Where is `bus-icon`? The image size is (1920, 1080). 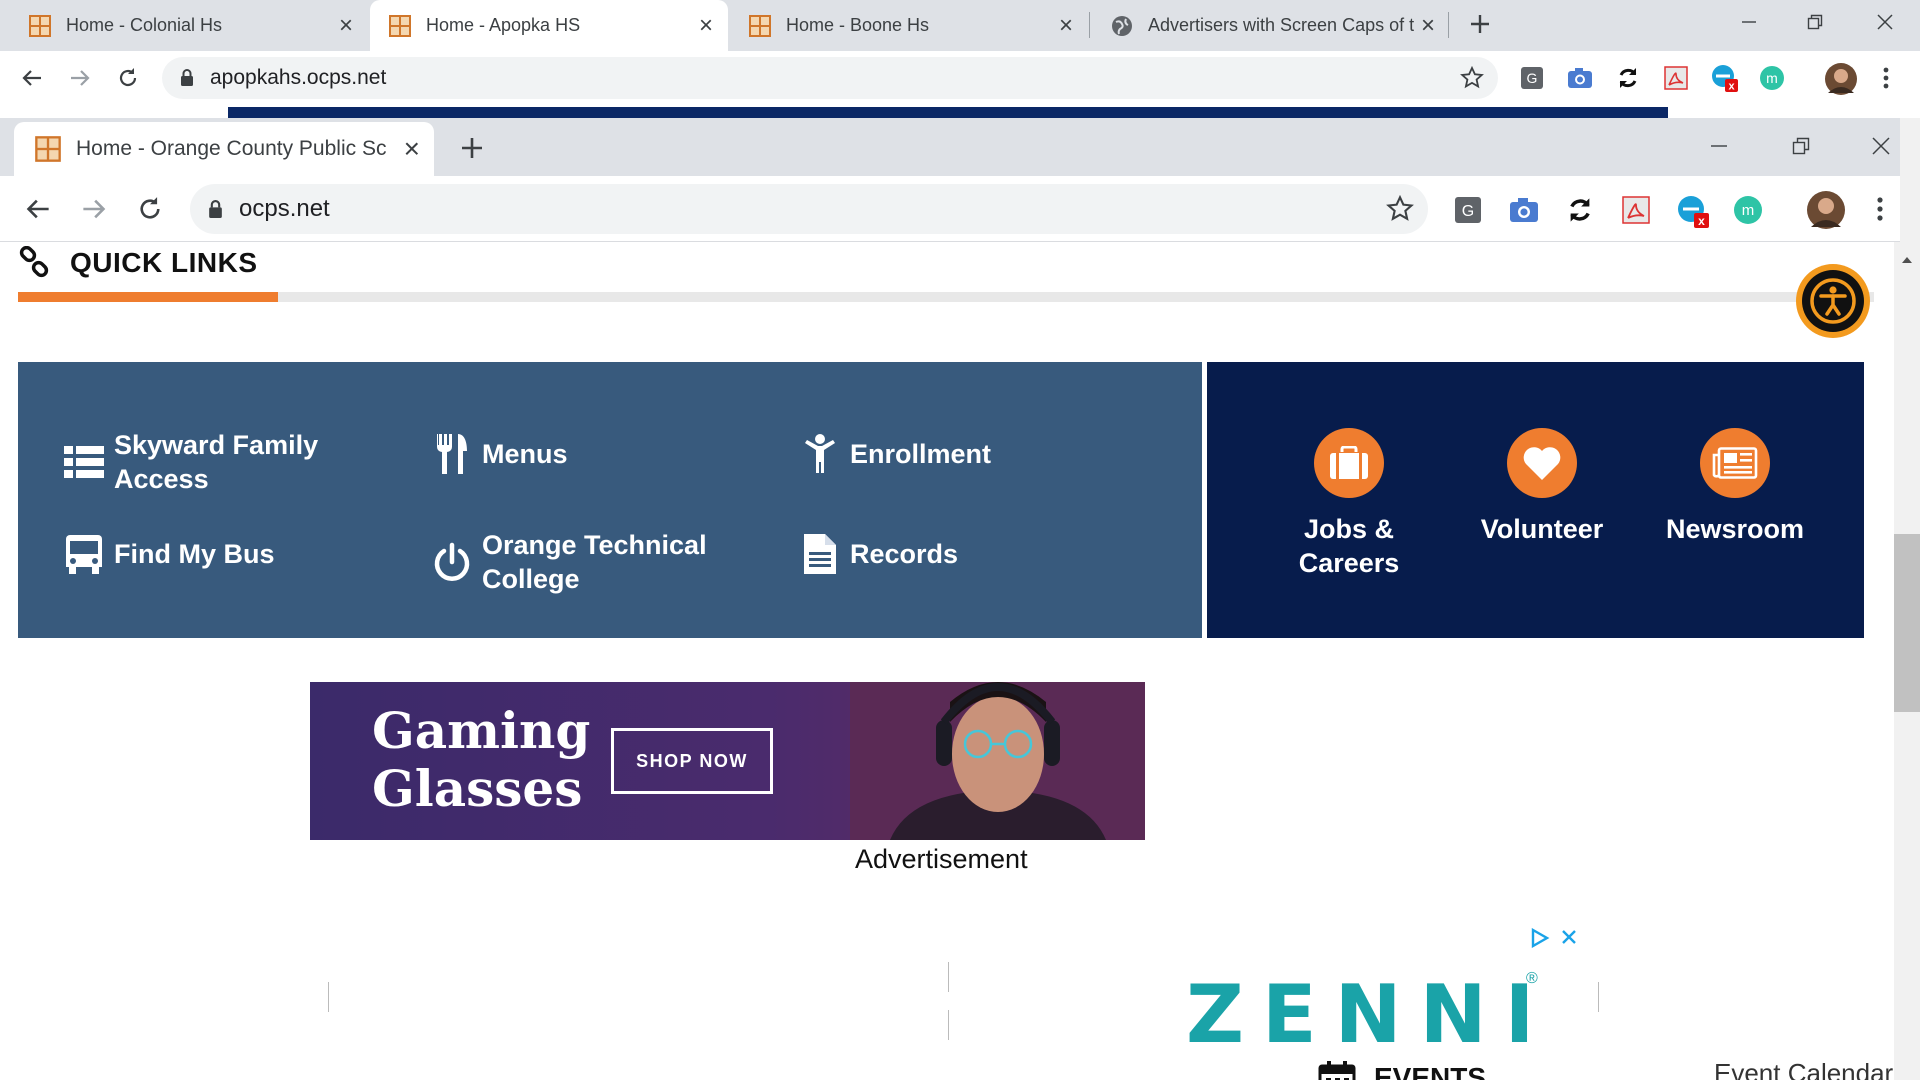
bus-icon is located at coordinates (84, 554).